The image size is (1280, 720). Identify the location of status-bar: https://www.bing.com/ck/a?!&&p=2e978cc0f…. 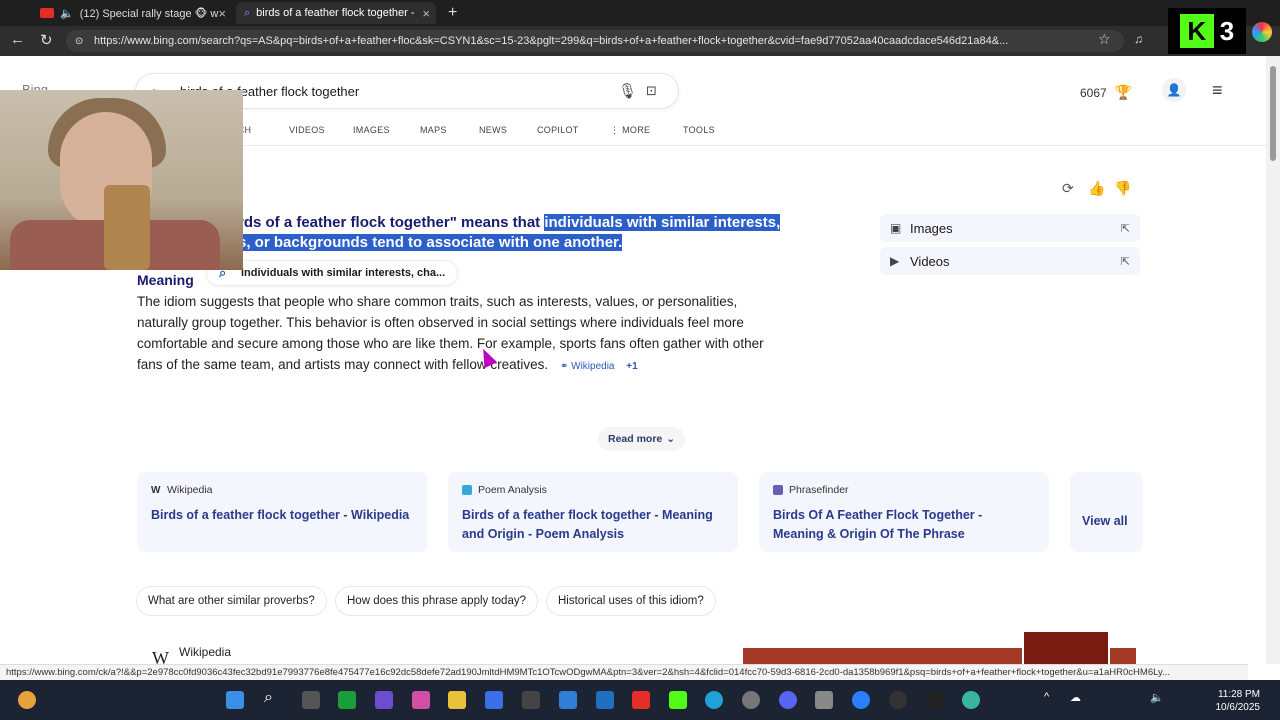
(624, 672).